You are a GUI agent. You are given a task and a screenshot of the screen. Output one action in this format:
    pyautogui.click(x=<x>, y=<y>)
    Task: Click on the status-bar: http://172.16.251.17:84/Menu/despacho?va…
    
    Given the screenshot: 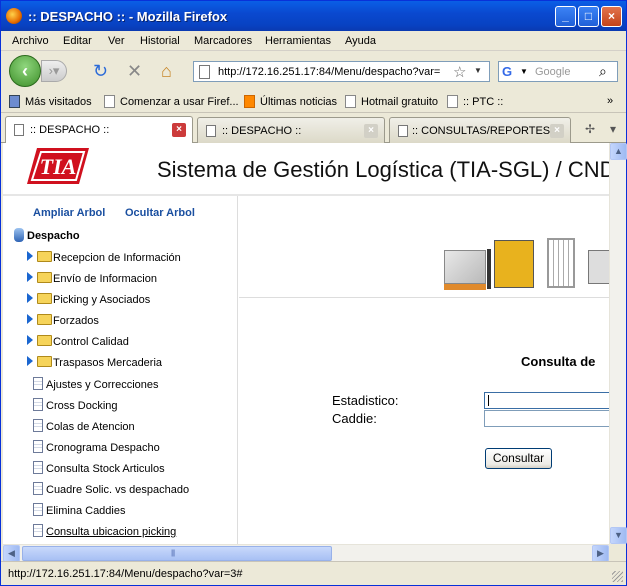 What is the action you would take?
    pyautogui.click(x=313, y=573)
    